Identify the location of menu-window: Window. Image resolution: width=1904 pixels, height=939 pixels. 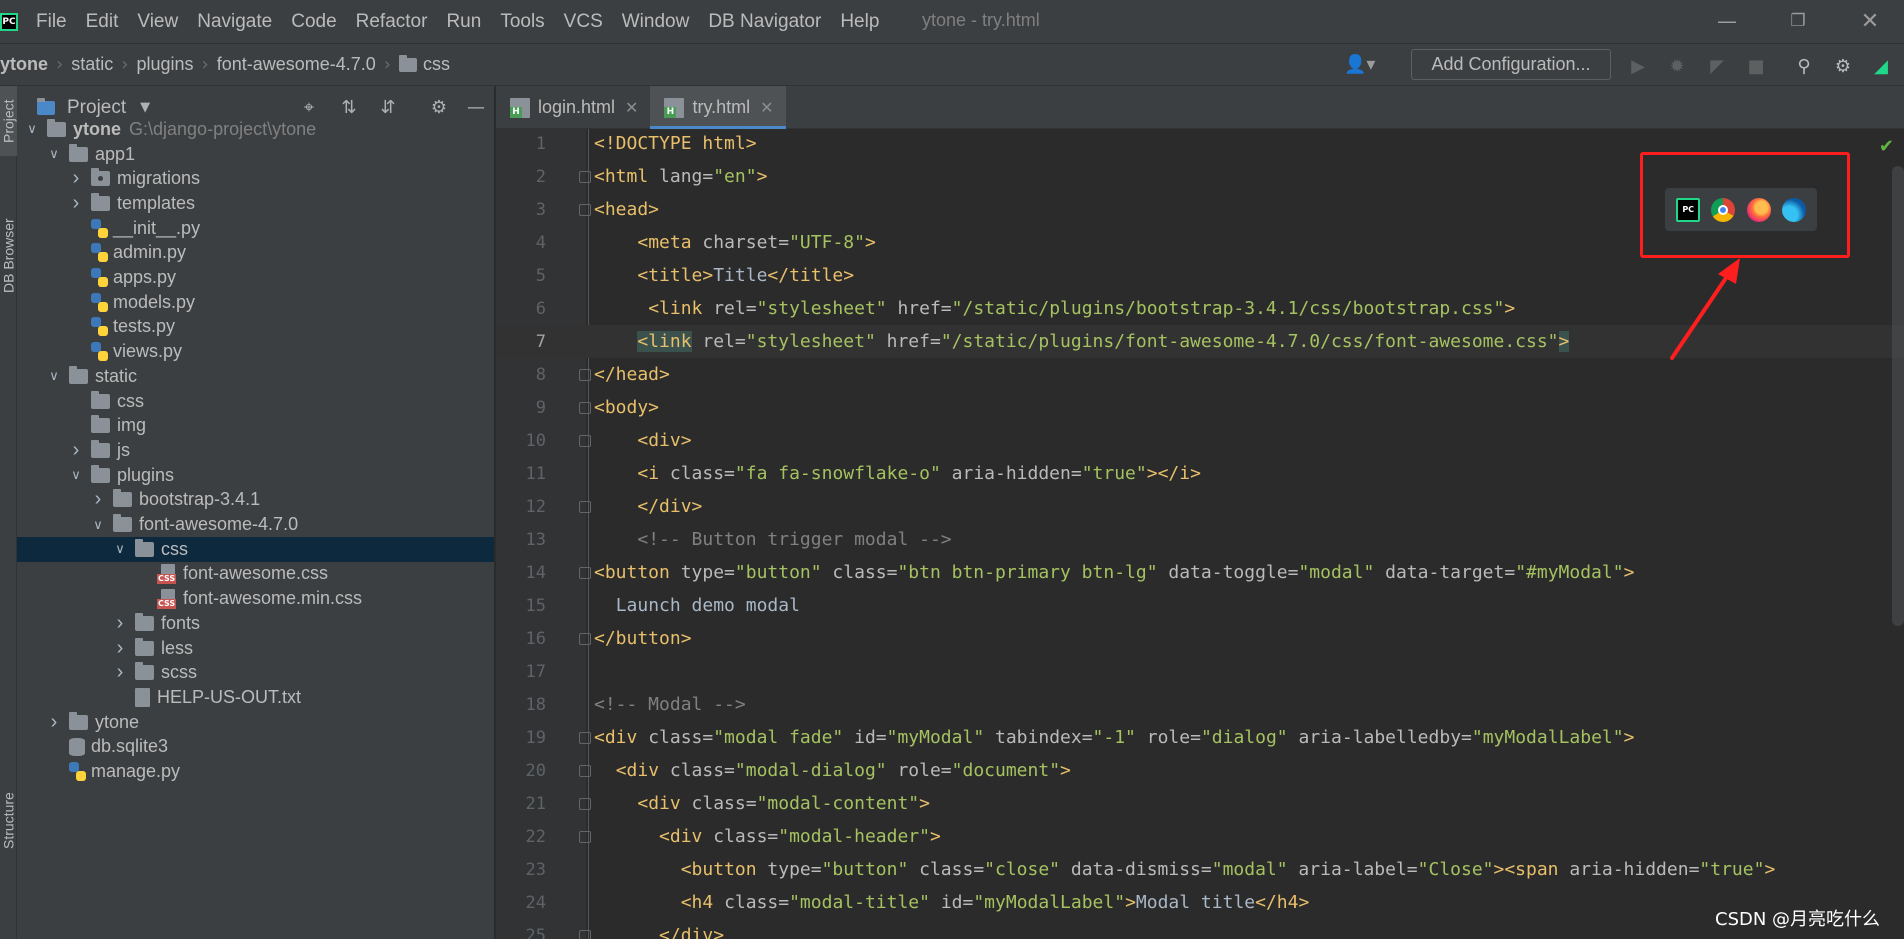
(656, 22).